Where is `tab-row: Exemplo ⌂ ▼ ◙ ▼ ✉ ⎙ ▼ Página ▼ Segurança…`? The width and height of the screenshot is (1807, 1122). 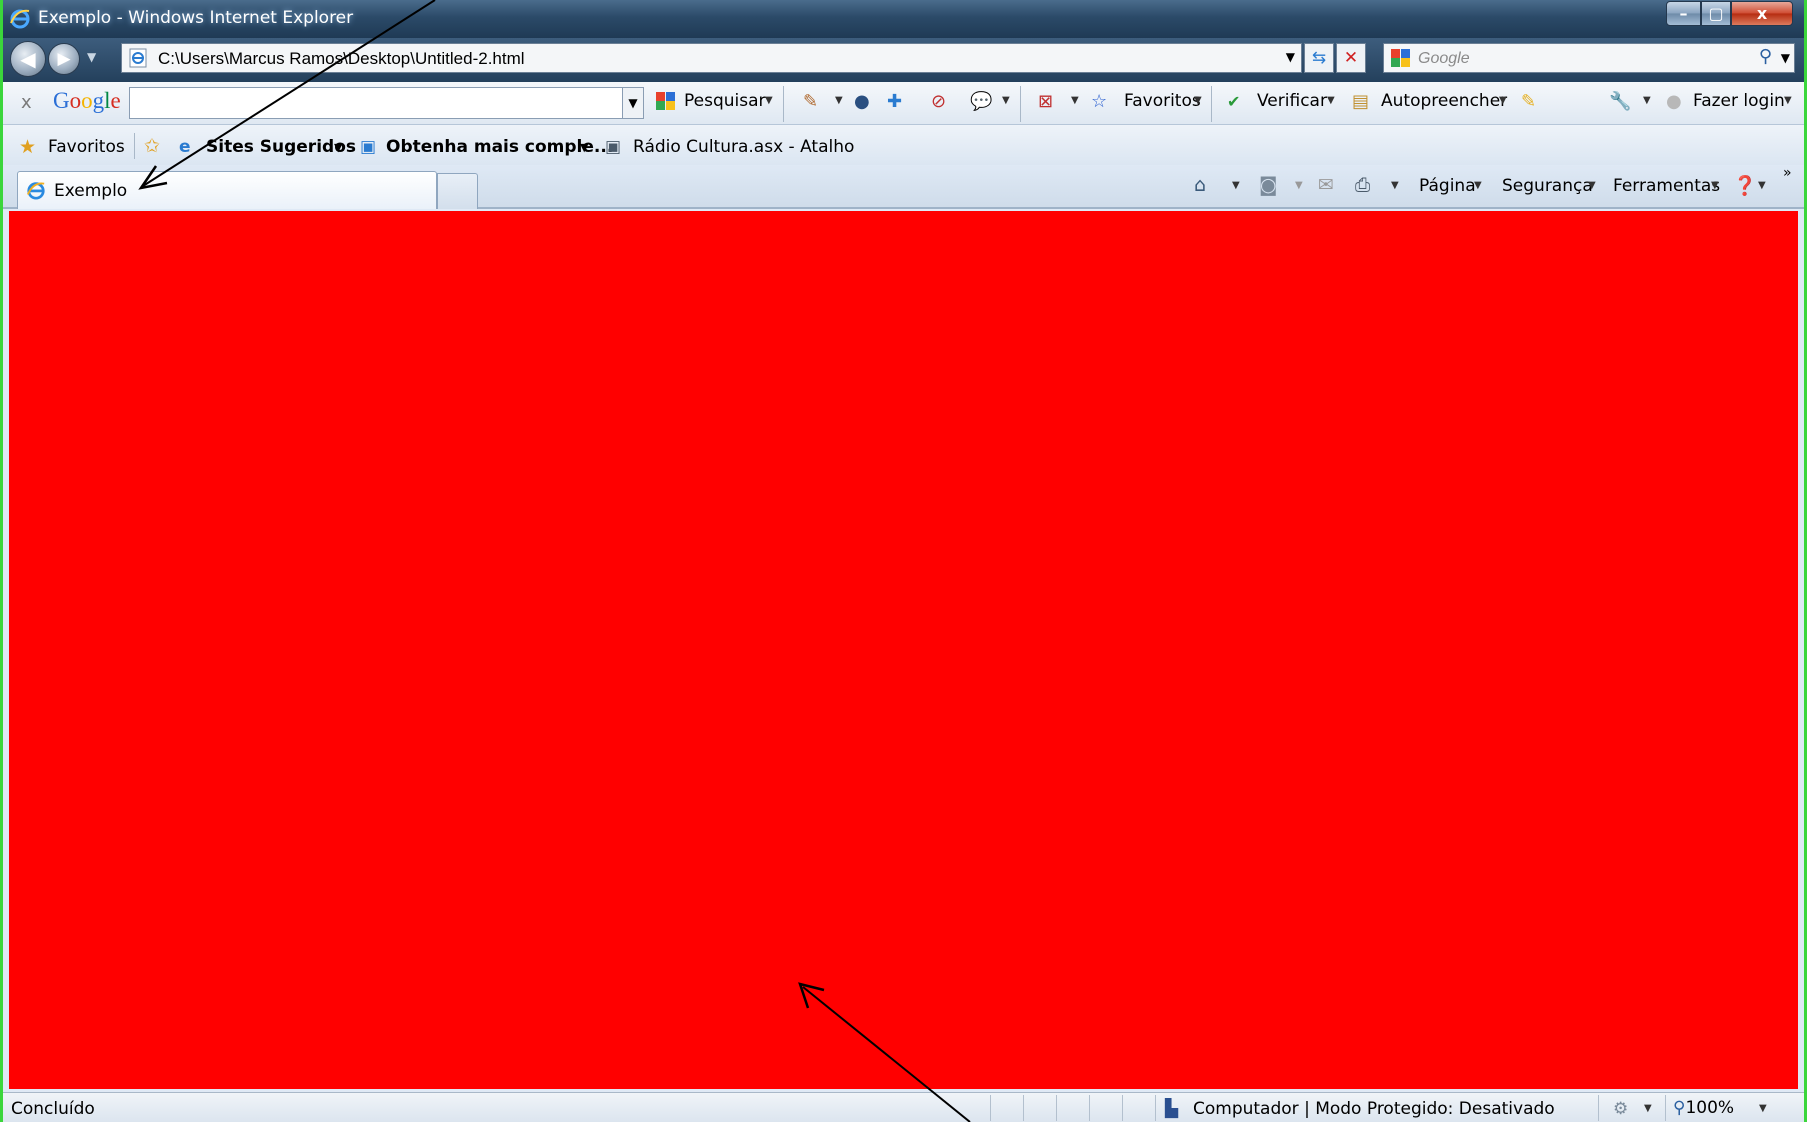
tab-row: Exemplo ⌂ ▼ ◙ ▼ ✉ ⎙ ▼ Página ▼ Segurança… is located at coordinates (903, 187).